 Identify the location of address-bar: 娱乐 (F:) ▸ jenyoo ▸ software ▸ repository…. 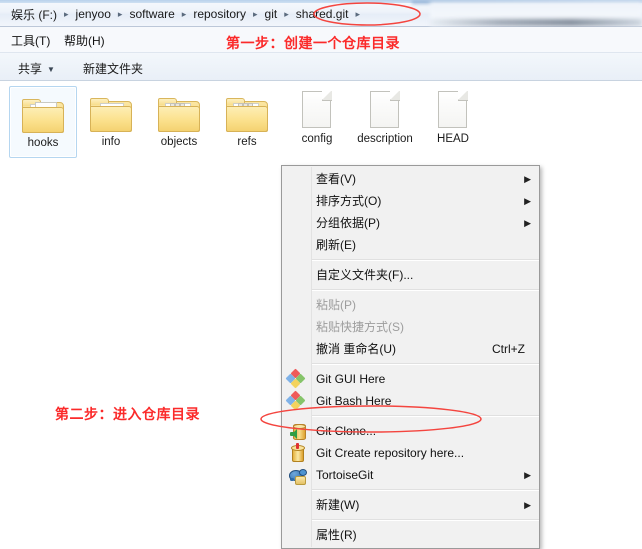
(321, 13).